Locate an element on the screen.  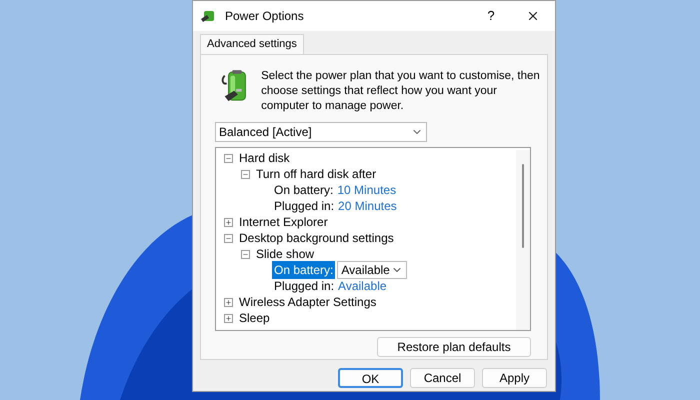
help-button: ? is located at coordinates (491, 16).